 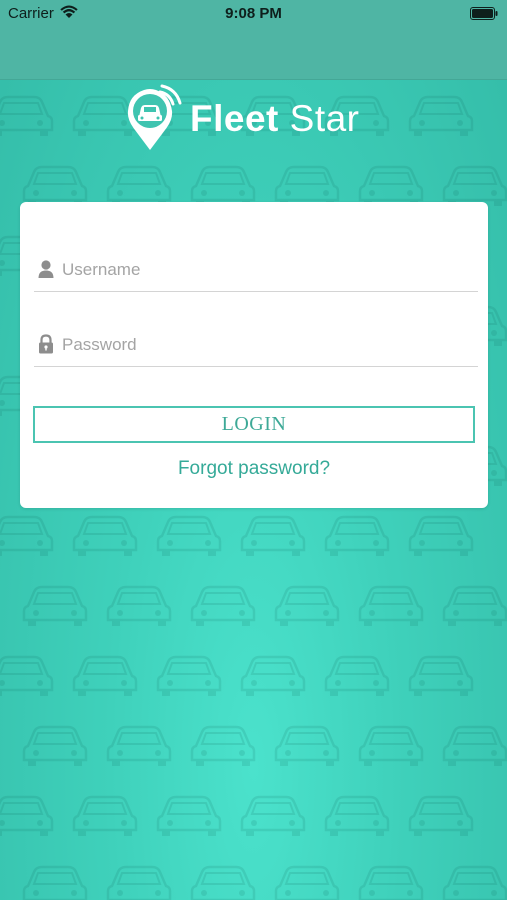 I want to click on password-field, so click(x=256, y=345).